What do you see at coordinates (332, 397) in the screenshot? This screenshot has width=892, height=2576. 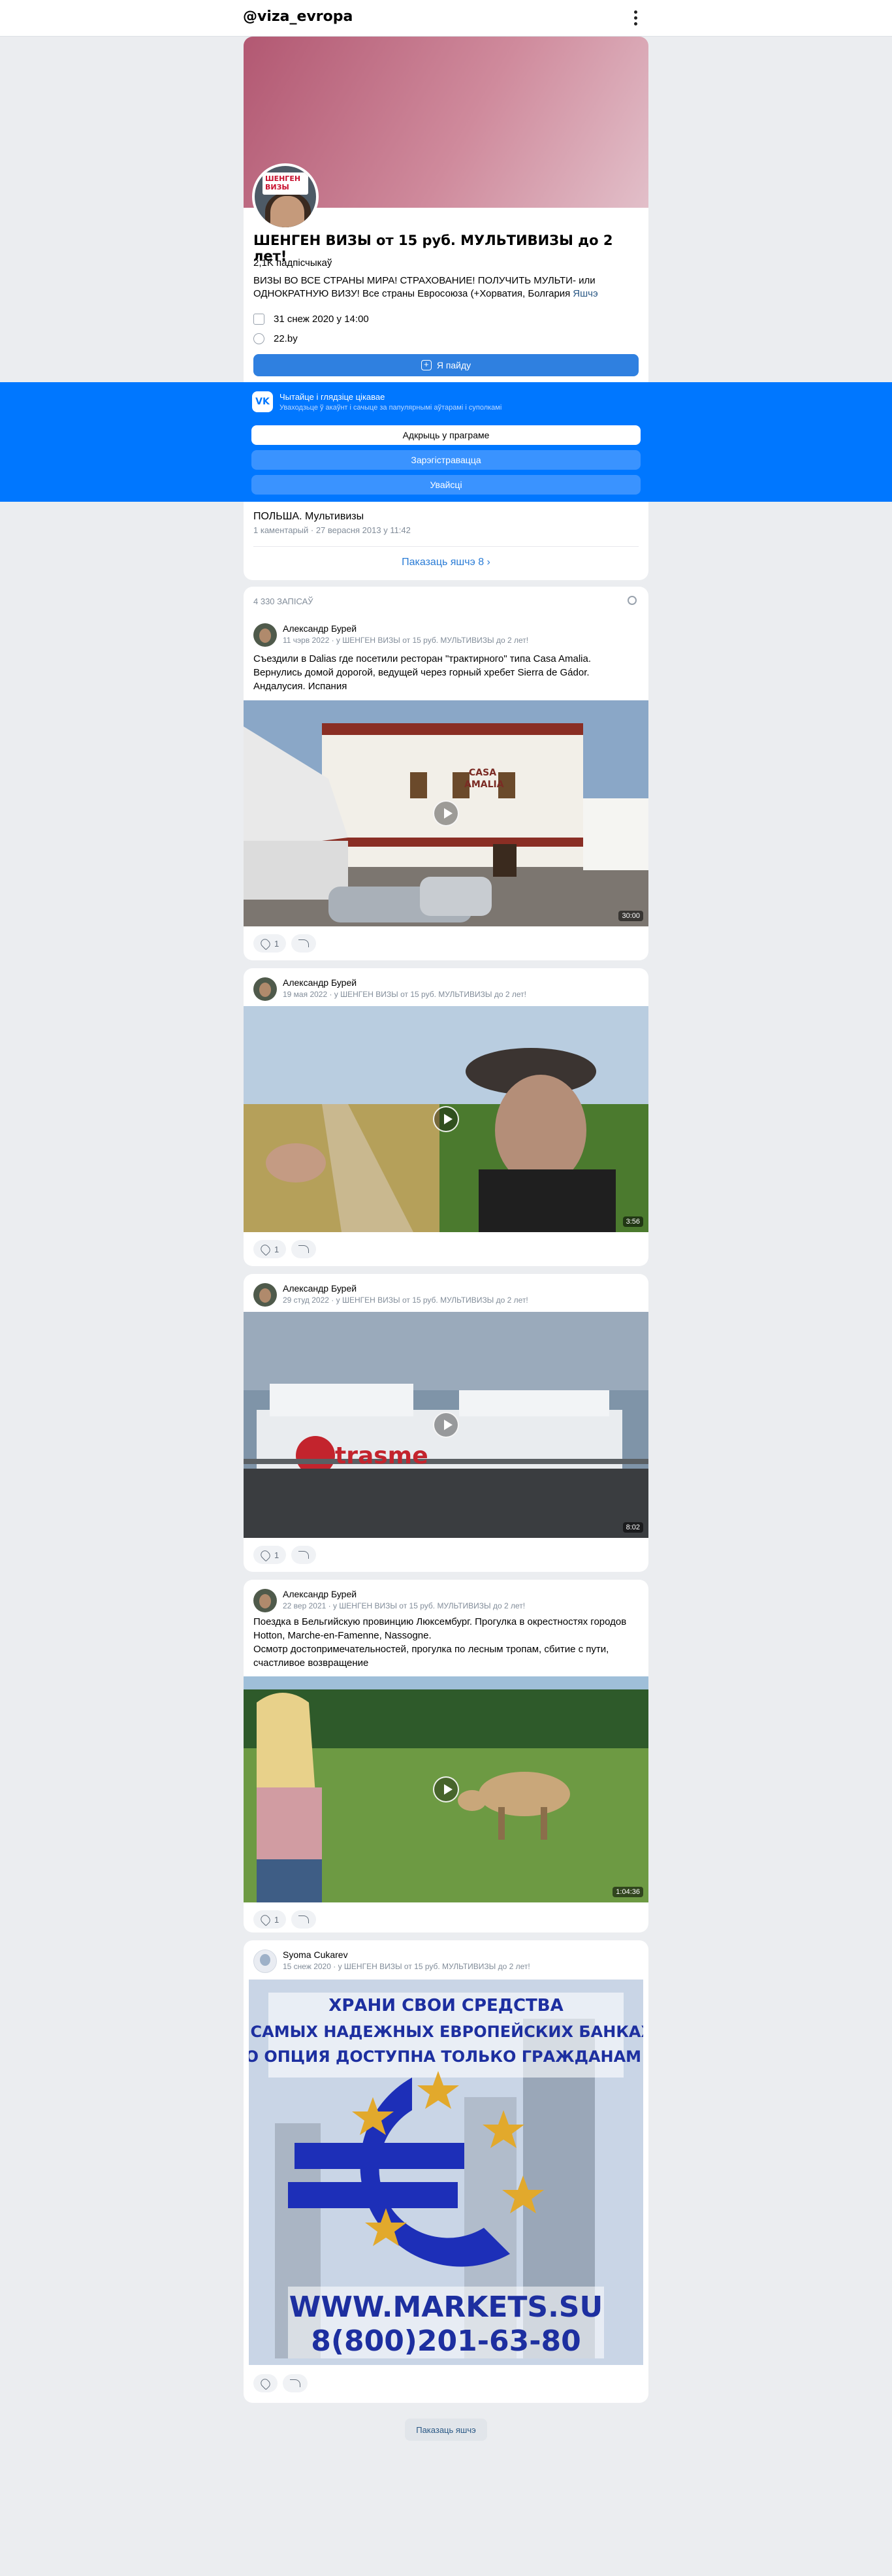 I see `banner-title: Чытайце і глядзіце цікавае` at bounding box center [332, 397].